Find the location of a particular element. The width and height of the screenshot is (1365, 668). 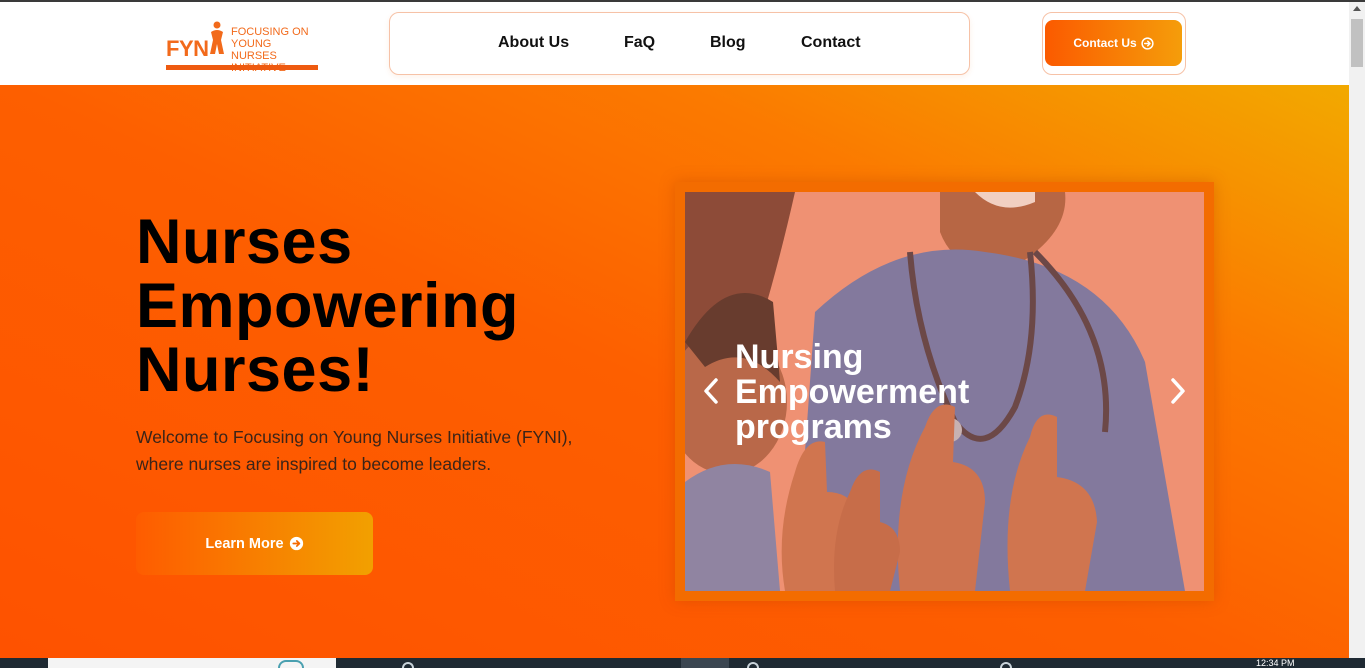

nav-about-us: About Us is located at coordinates (533, 43).